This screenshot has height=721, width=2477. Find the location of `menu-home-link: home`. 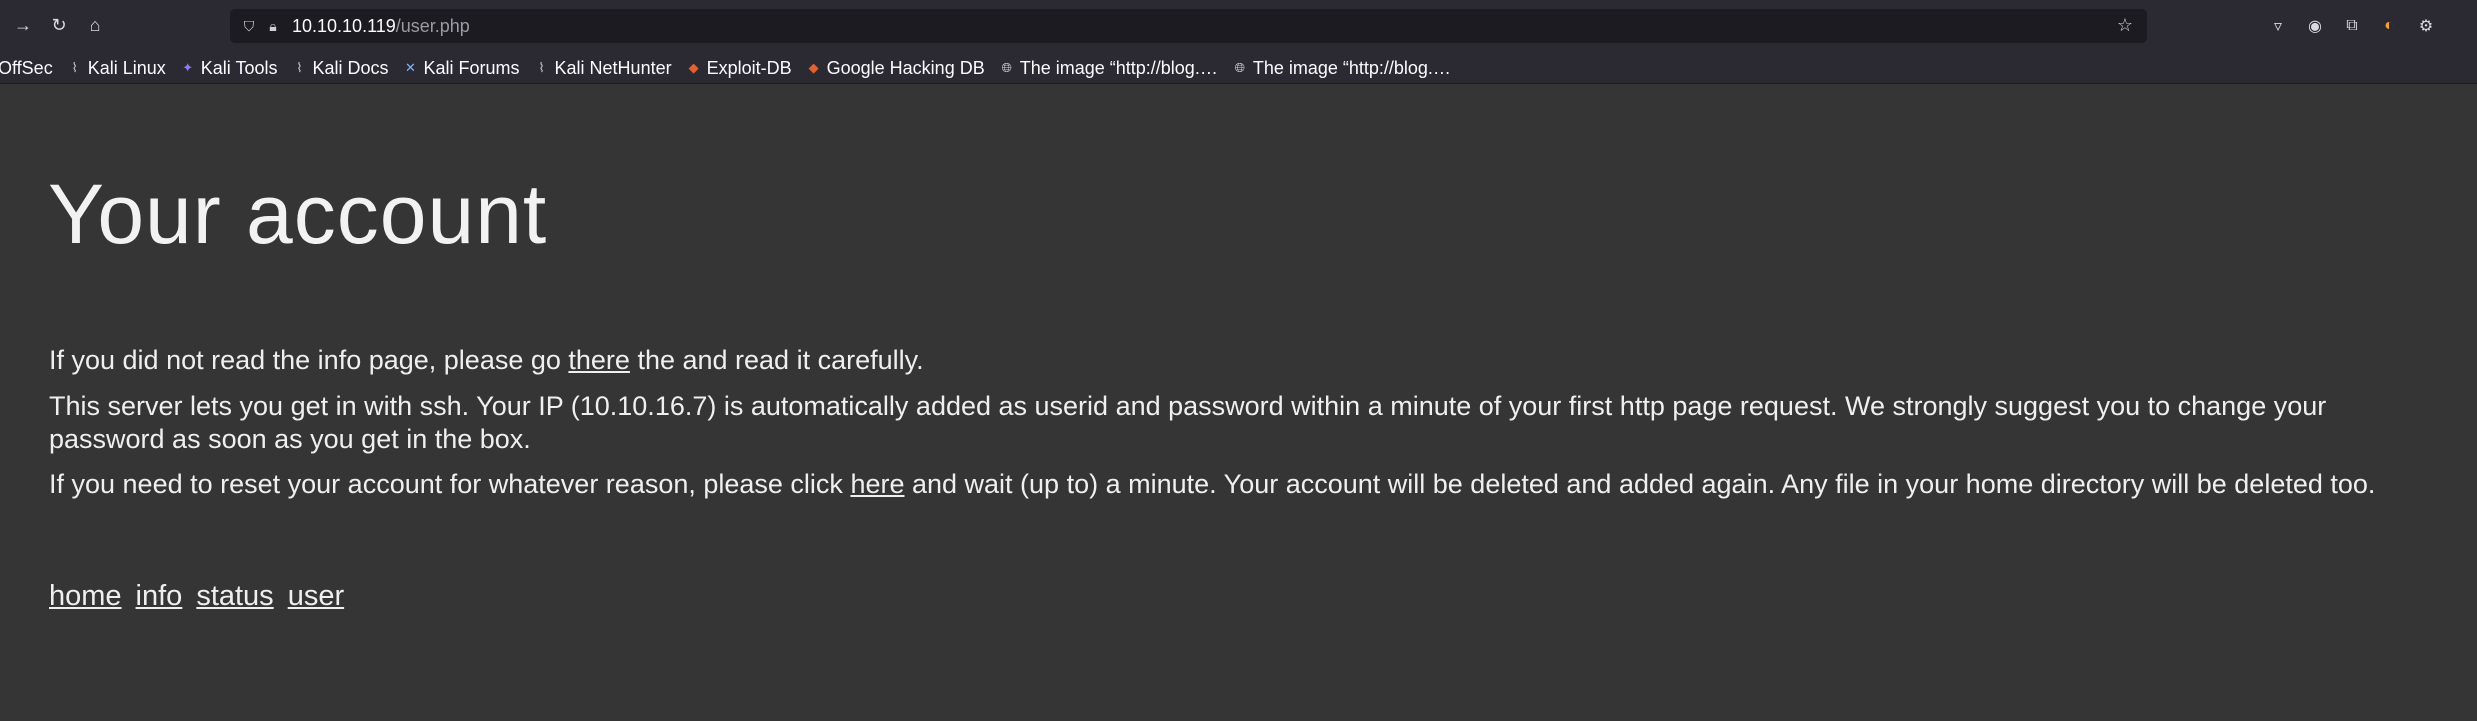

menu-home-link: home is located at coordinates (85, 596).